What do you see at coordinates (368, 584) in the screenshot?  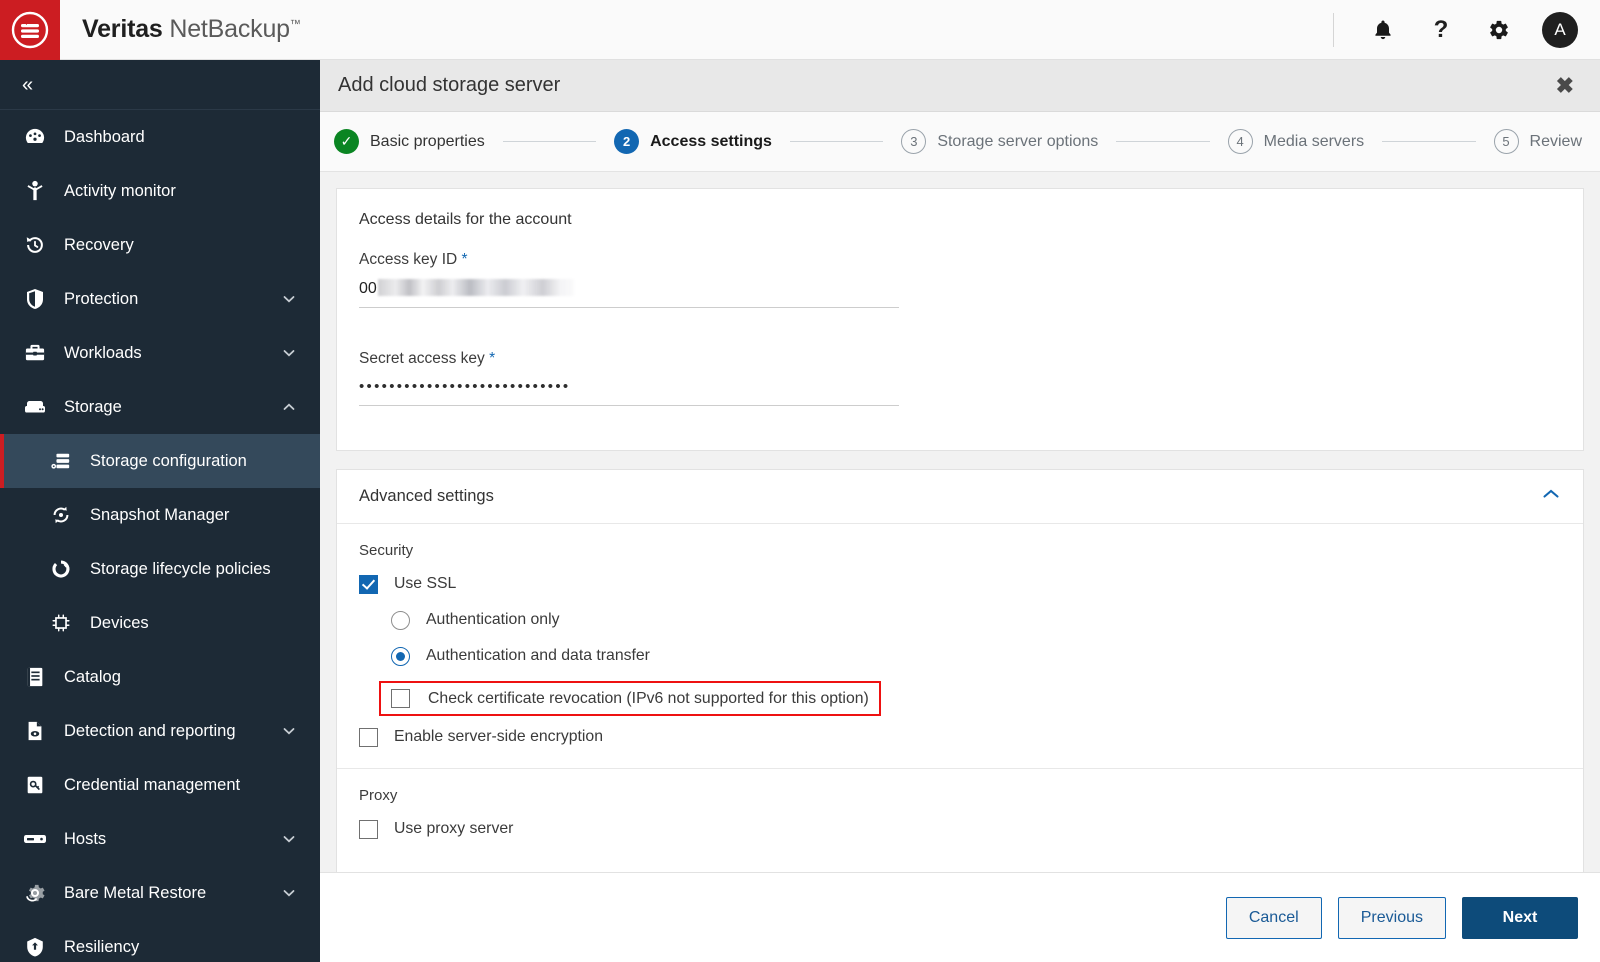 I see `use-ssl-checkbox` at bounding box center [368, 584].